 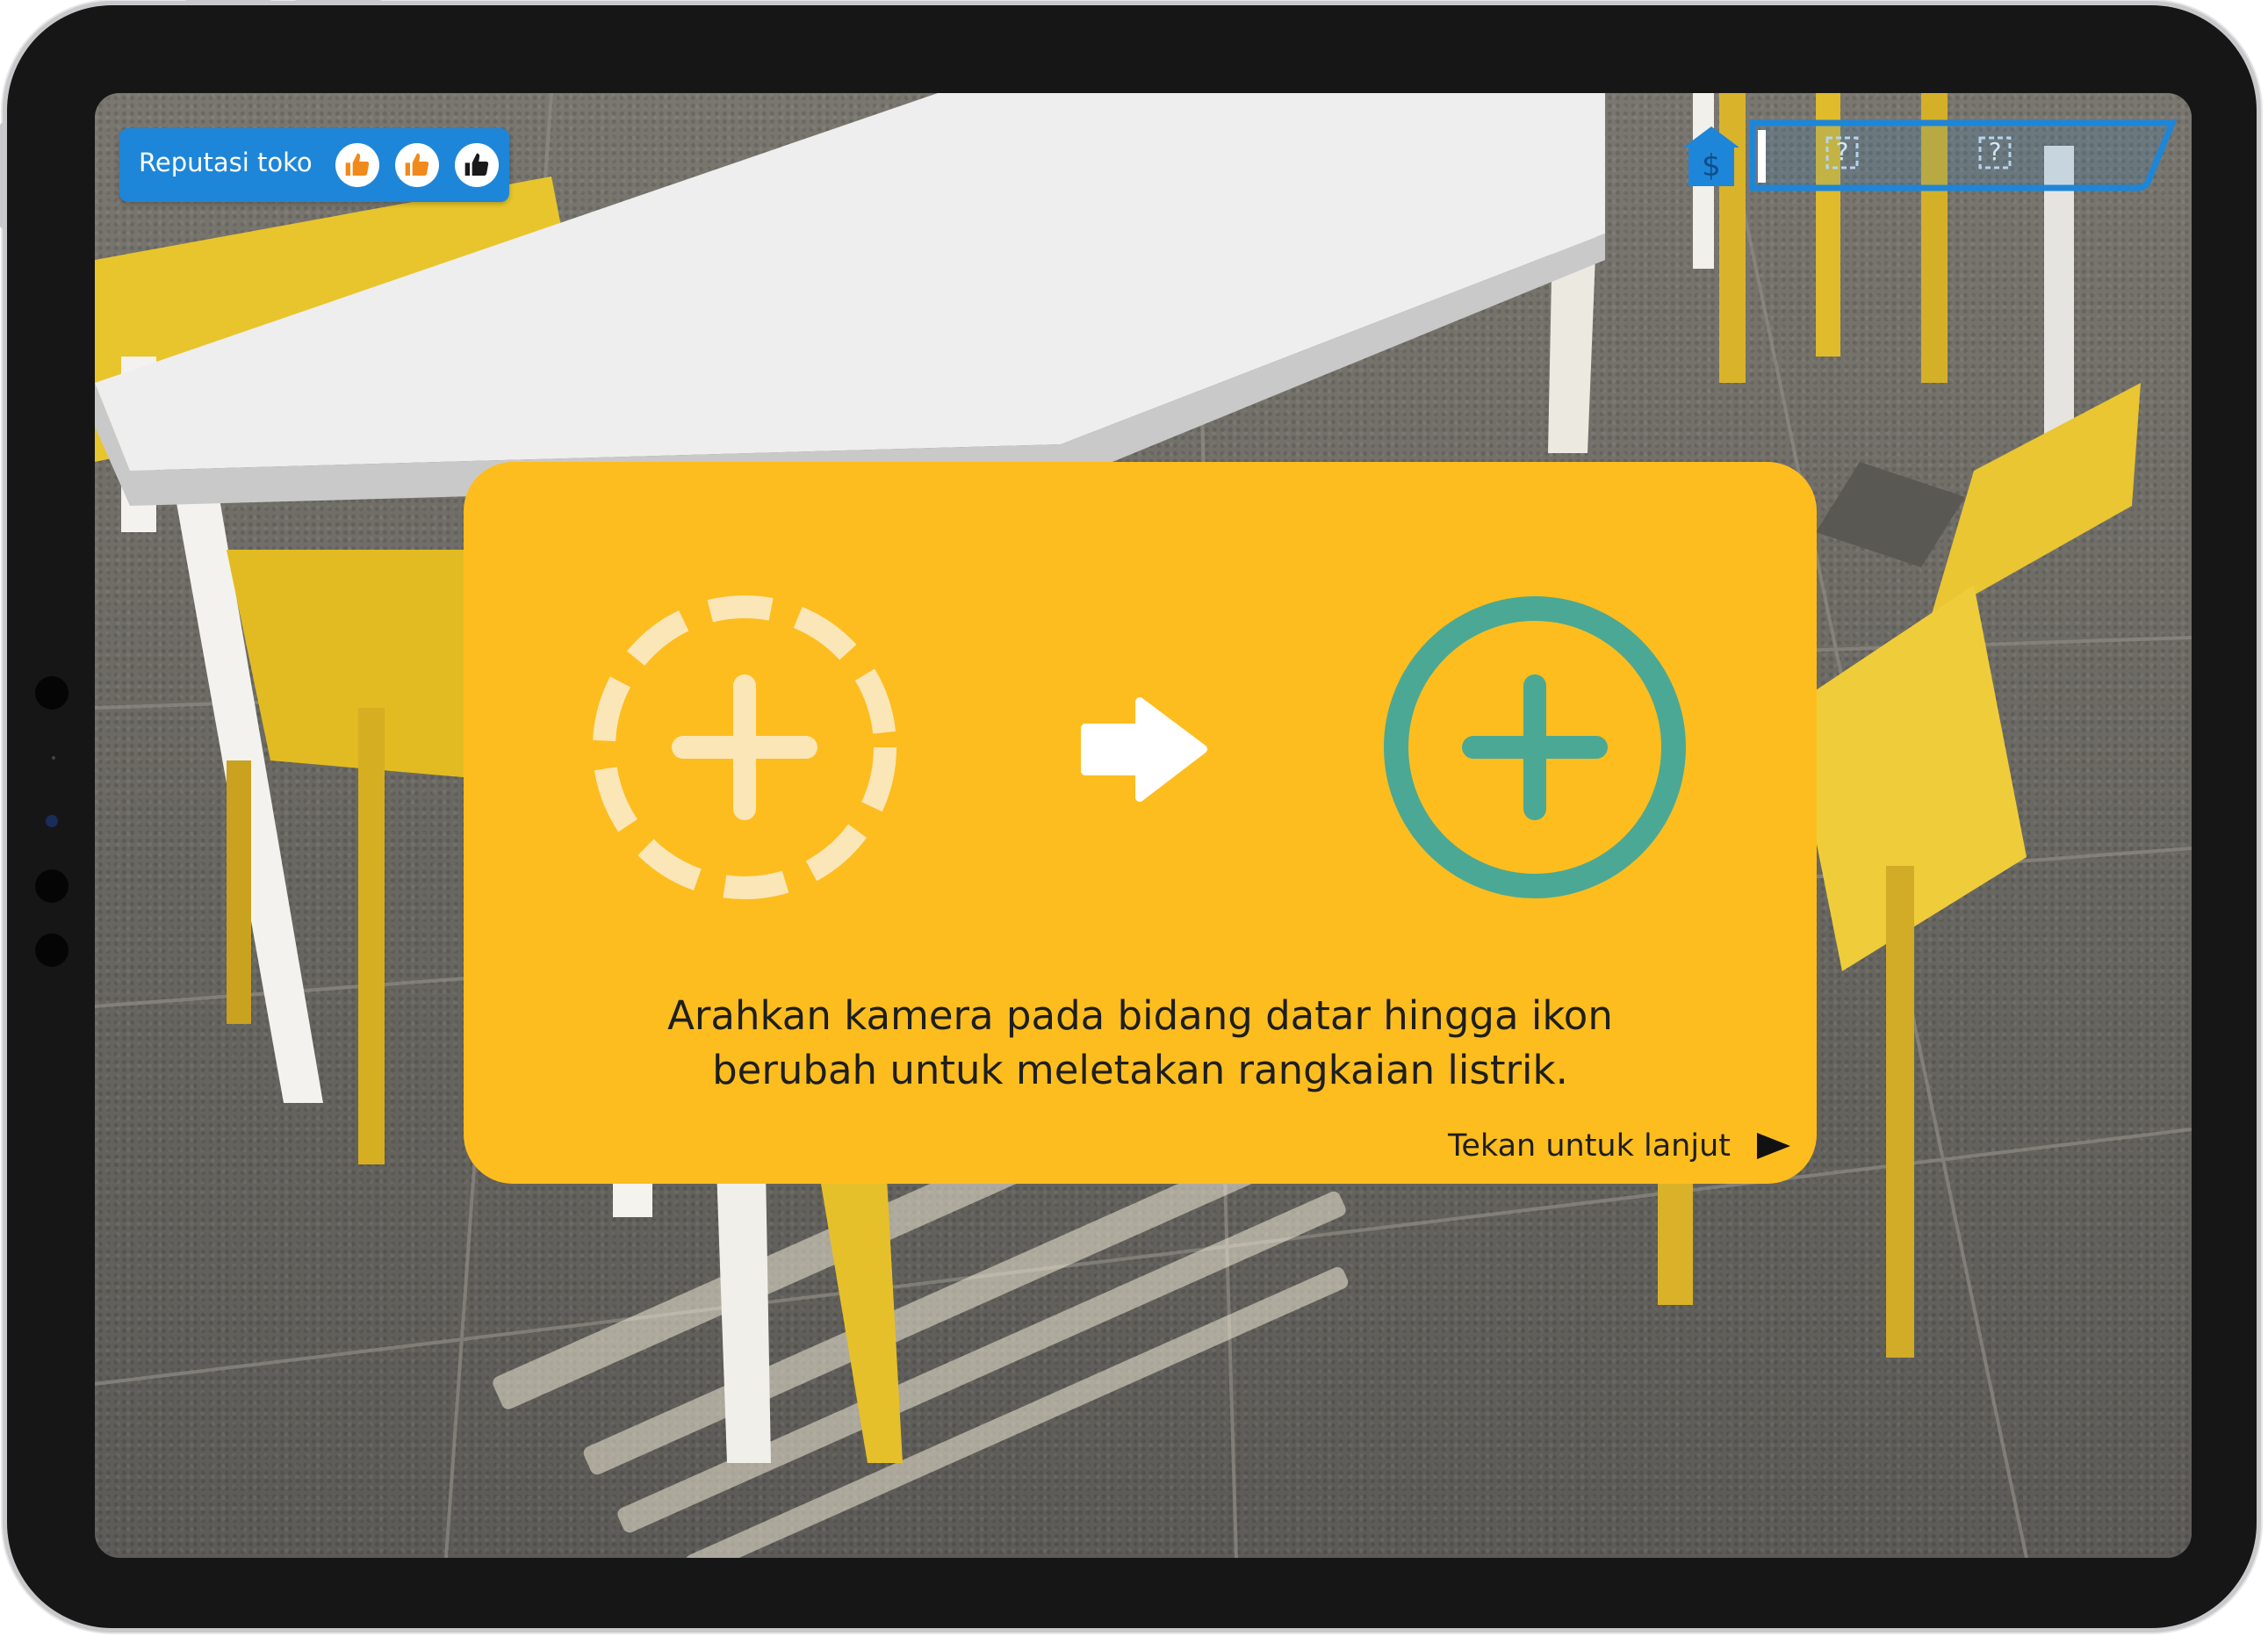 What do you see at coordinates (1589, 1146) in the screenshot?
I see `continue-label: Tekan untuk lanjut` at bounding box center [1589, 1146].